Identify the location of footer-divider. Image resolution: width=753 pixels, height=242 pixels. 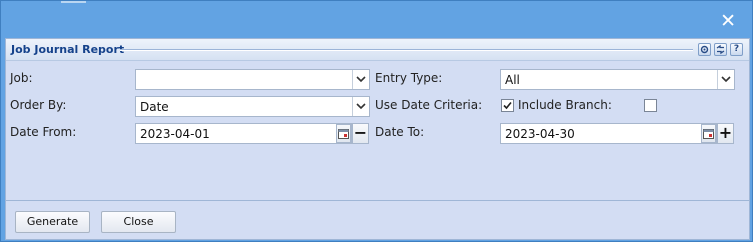
(377, 200).